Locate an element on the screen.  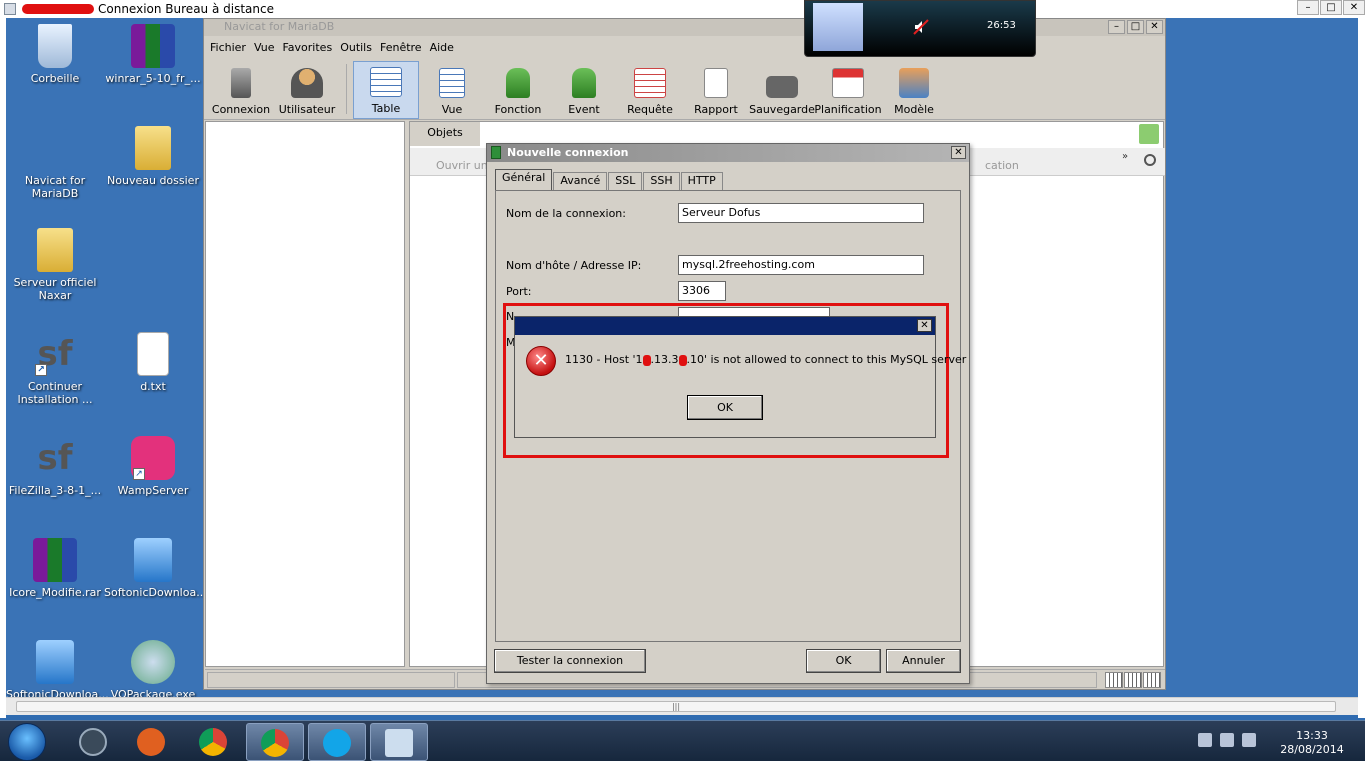
toolbar-event-button: Event is located at coordinates (584, 90).